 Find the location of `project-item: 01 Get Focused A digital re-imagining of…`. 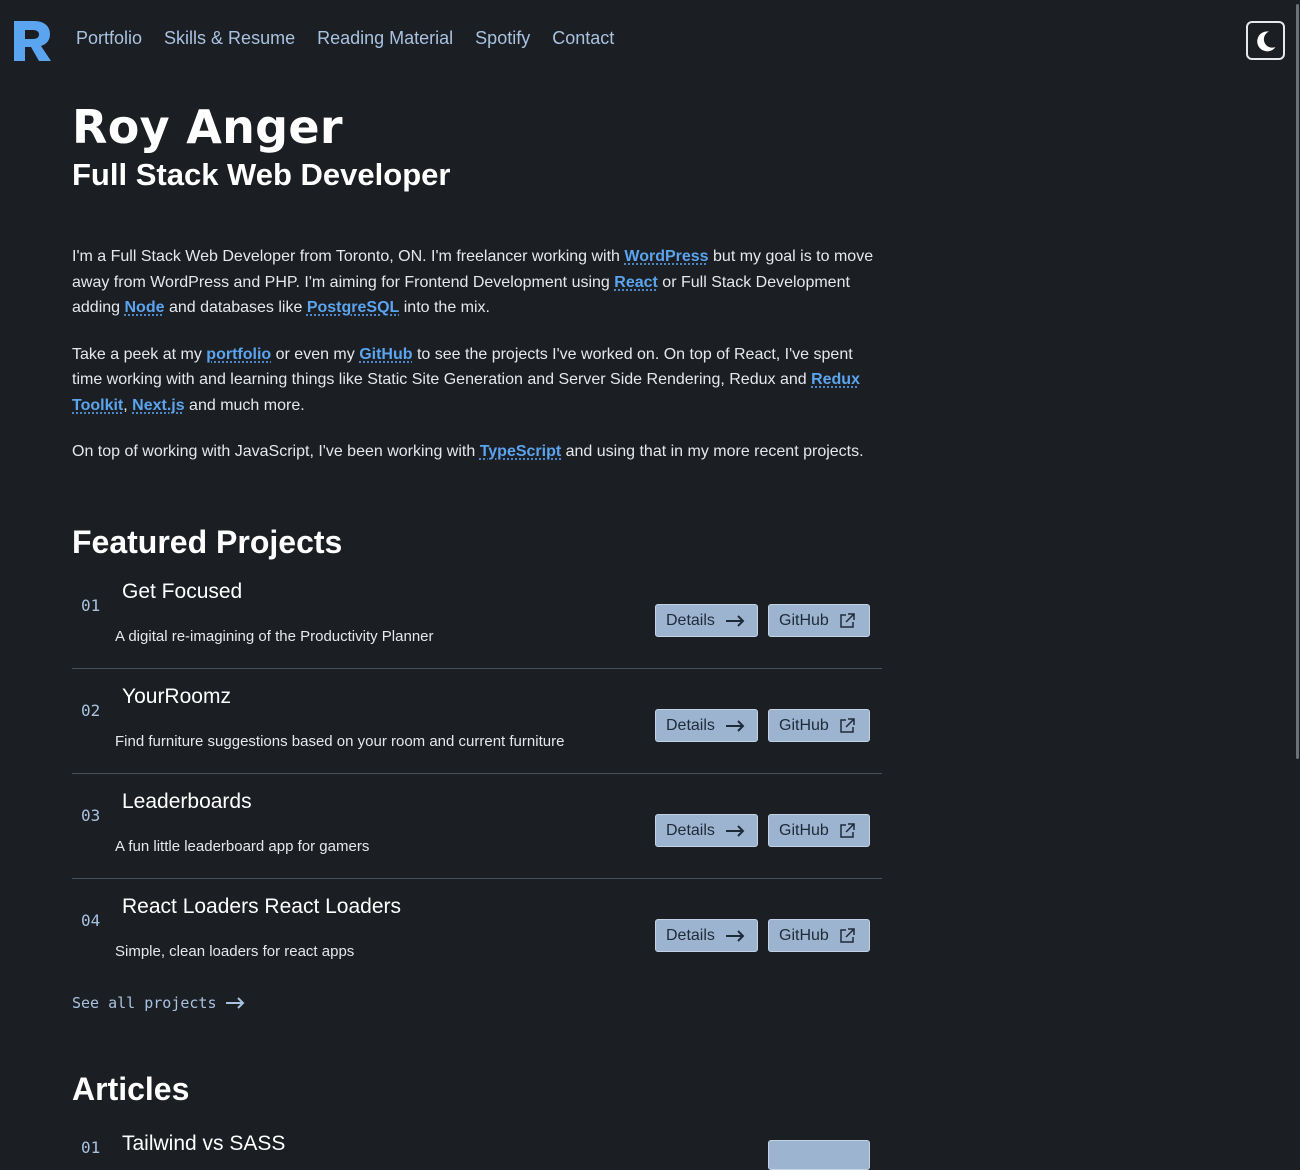

project-item: 01 Get Focused A digital re-imagining of… is located at coordinates (477, 616).